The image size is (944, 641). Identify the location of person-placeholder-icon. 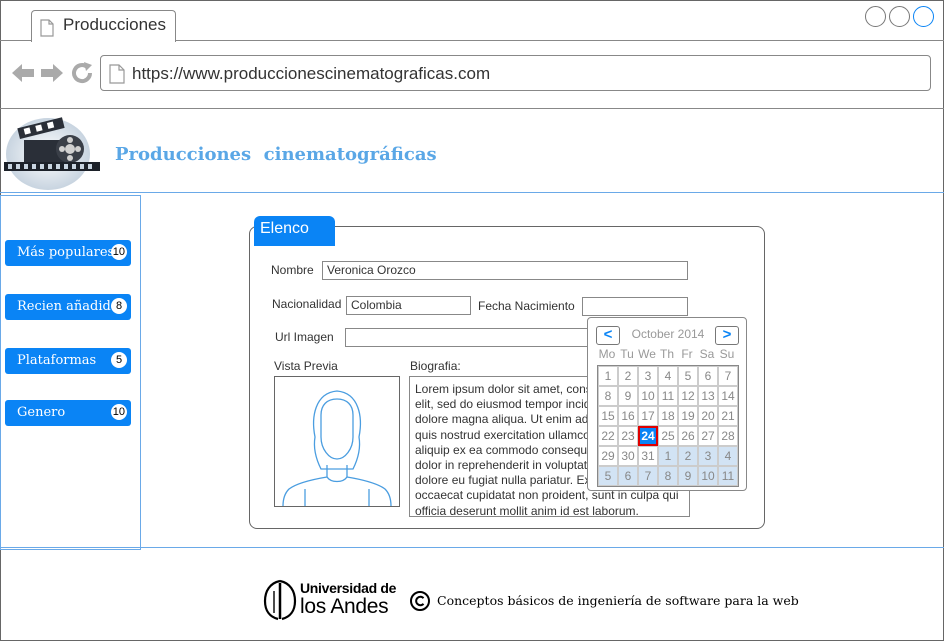
(337, 448).